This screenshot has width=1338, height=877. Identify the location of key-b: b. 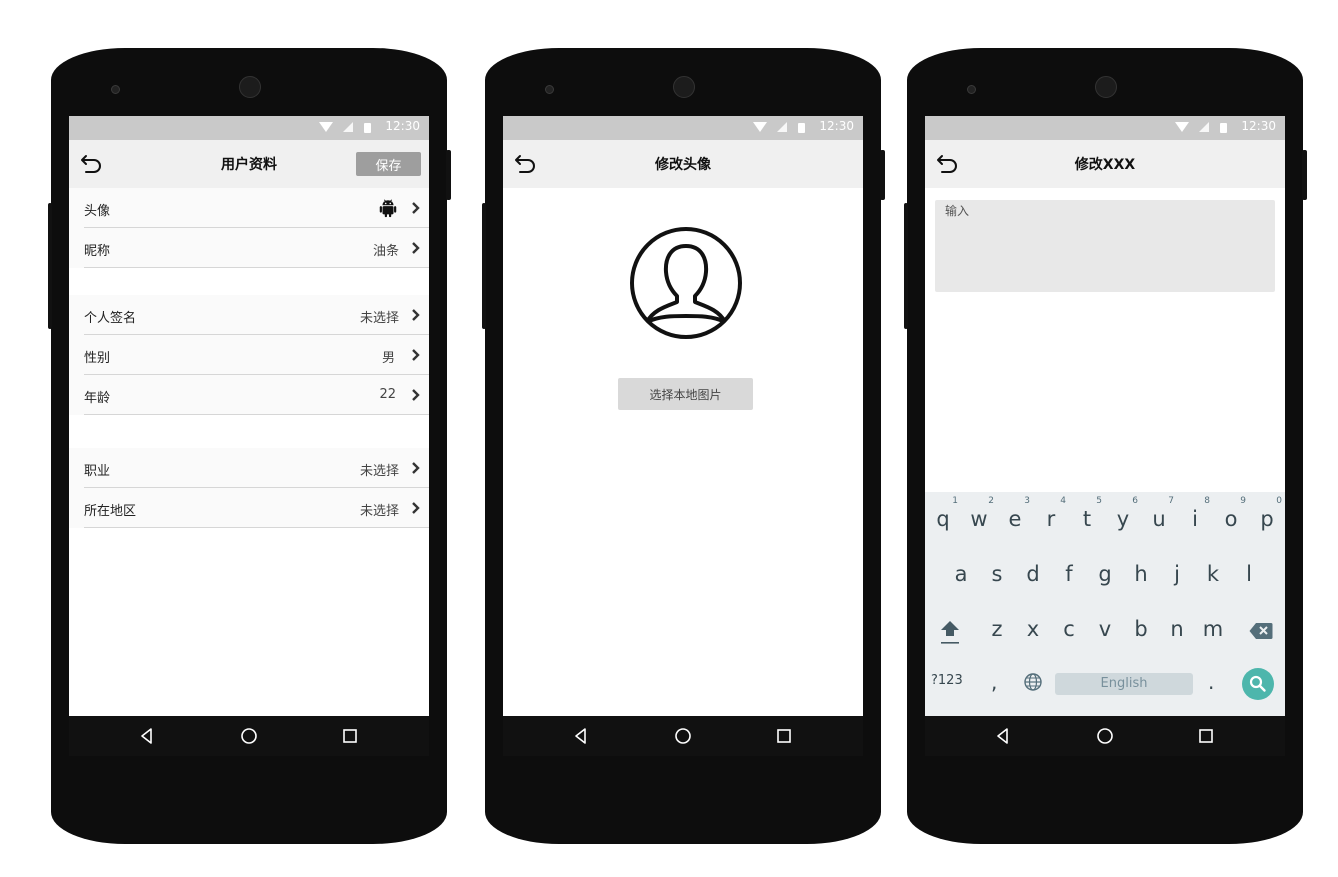
(1141, 627).